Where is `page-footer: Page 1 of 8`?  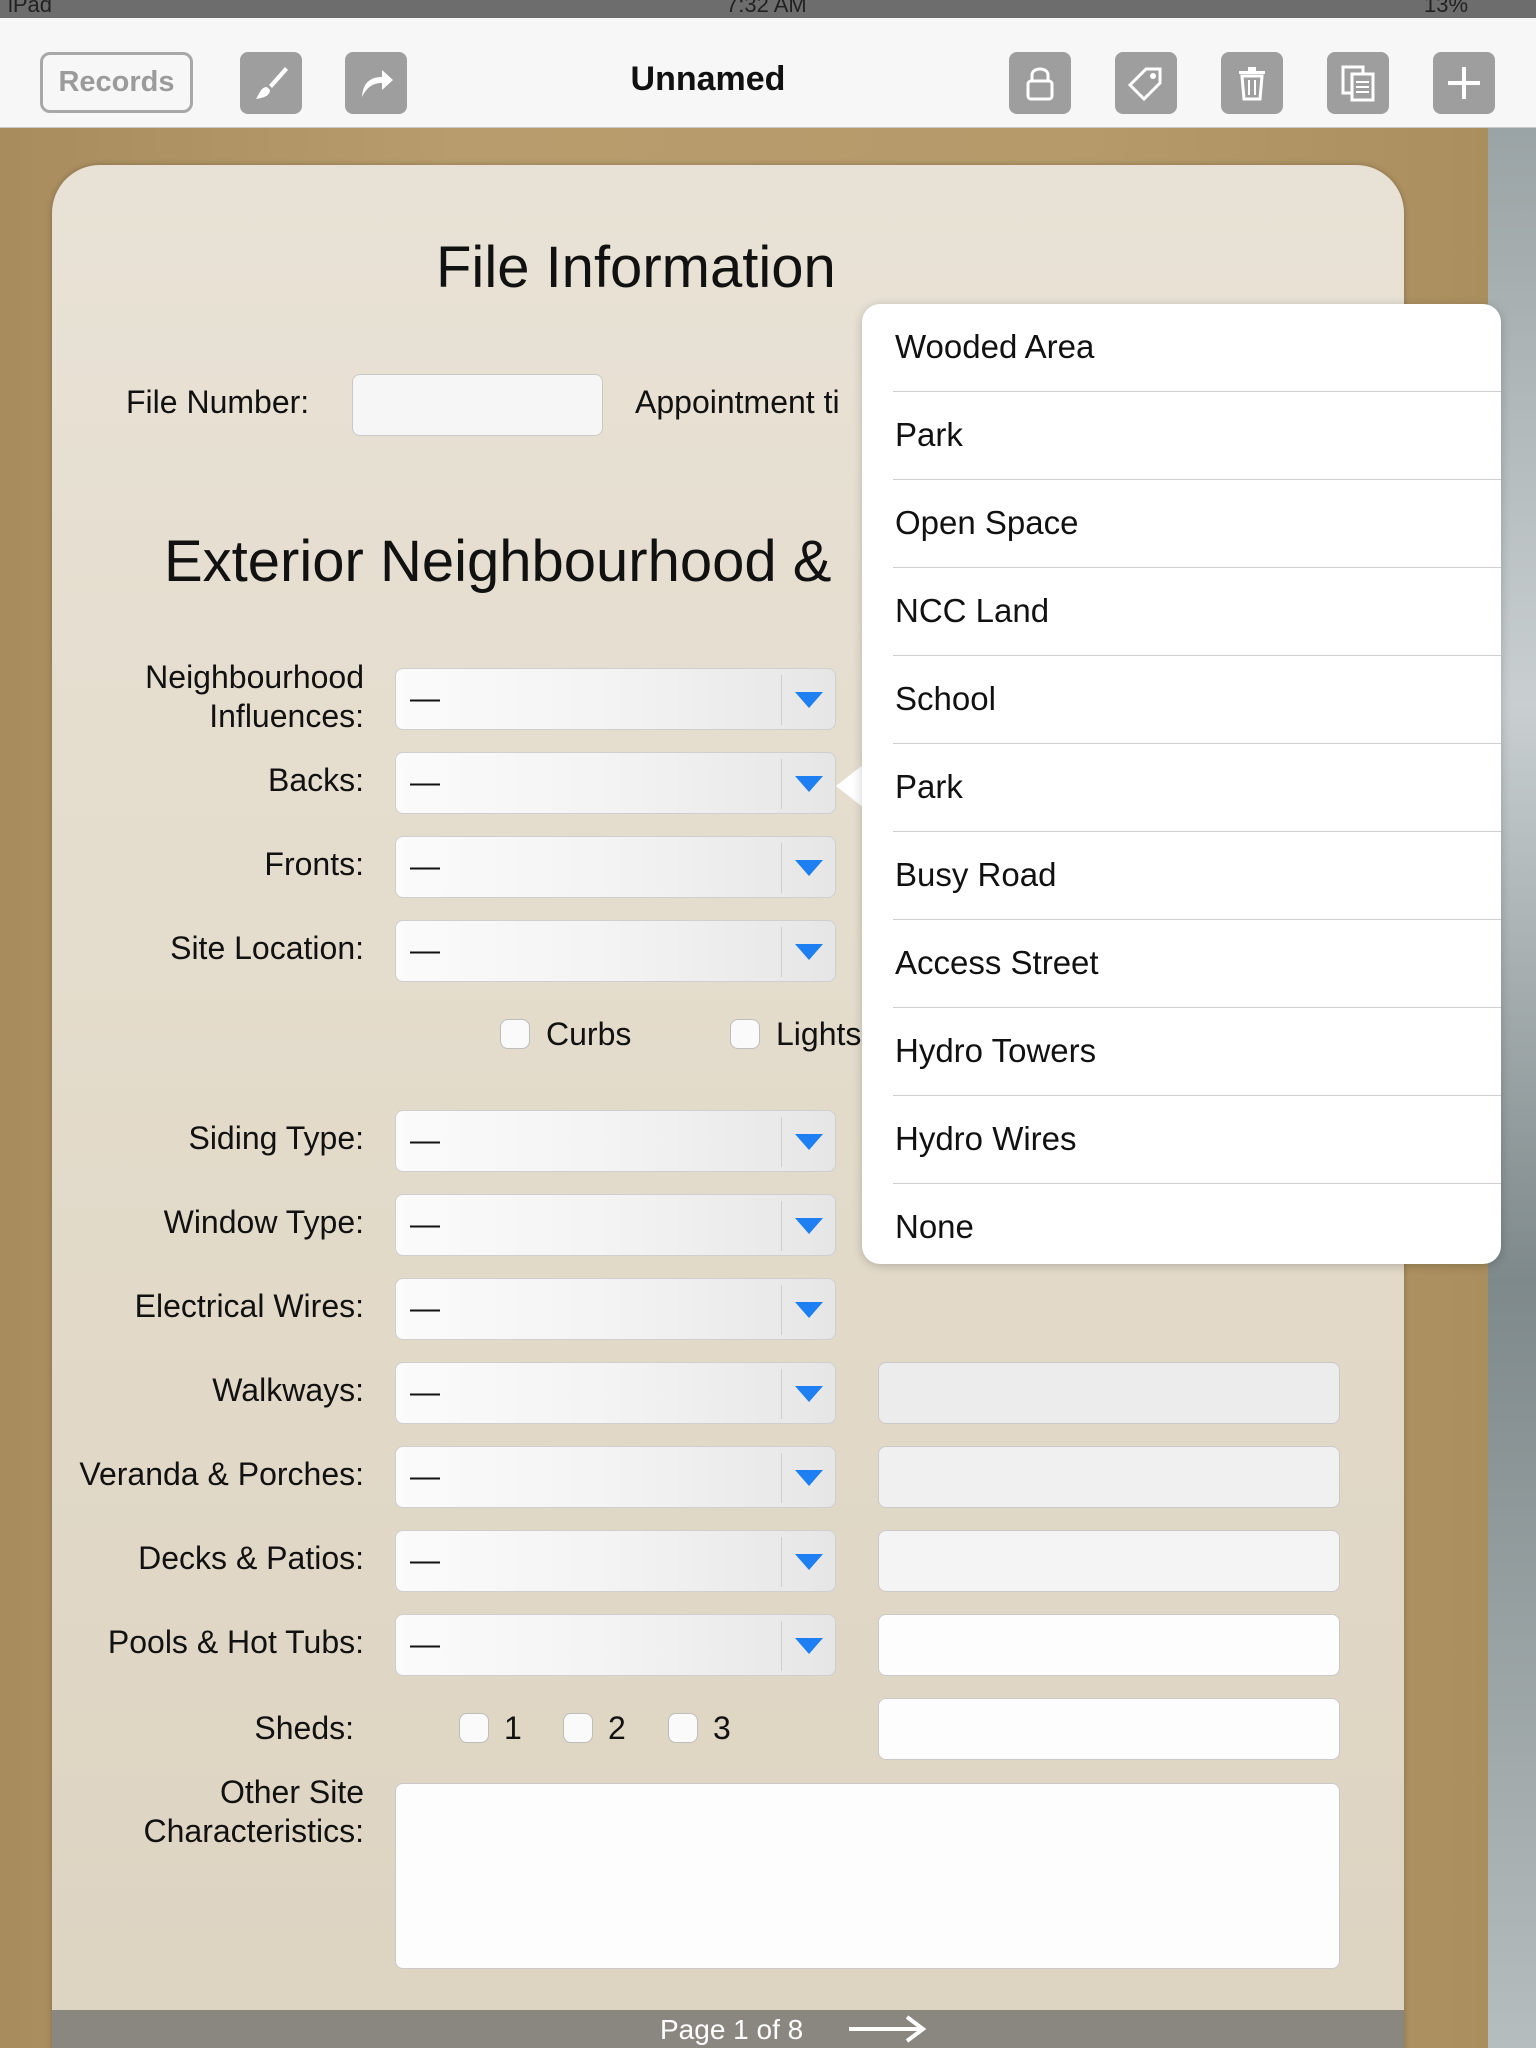
page-footer: Page 1 of 8 is located at coordinates (728, 2029).